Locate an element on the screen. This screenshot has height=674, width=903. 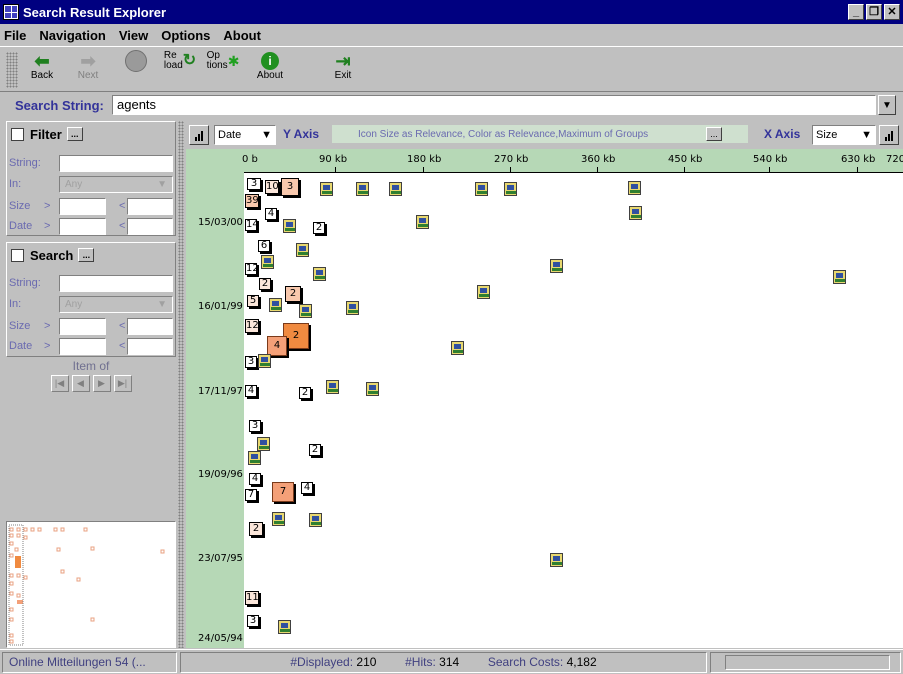
search-dropdown-icon: ▼ is located at coordinates (887, 105).